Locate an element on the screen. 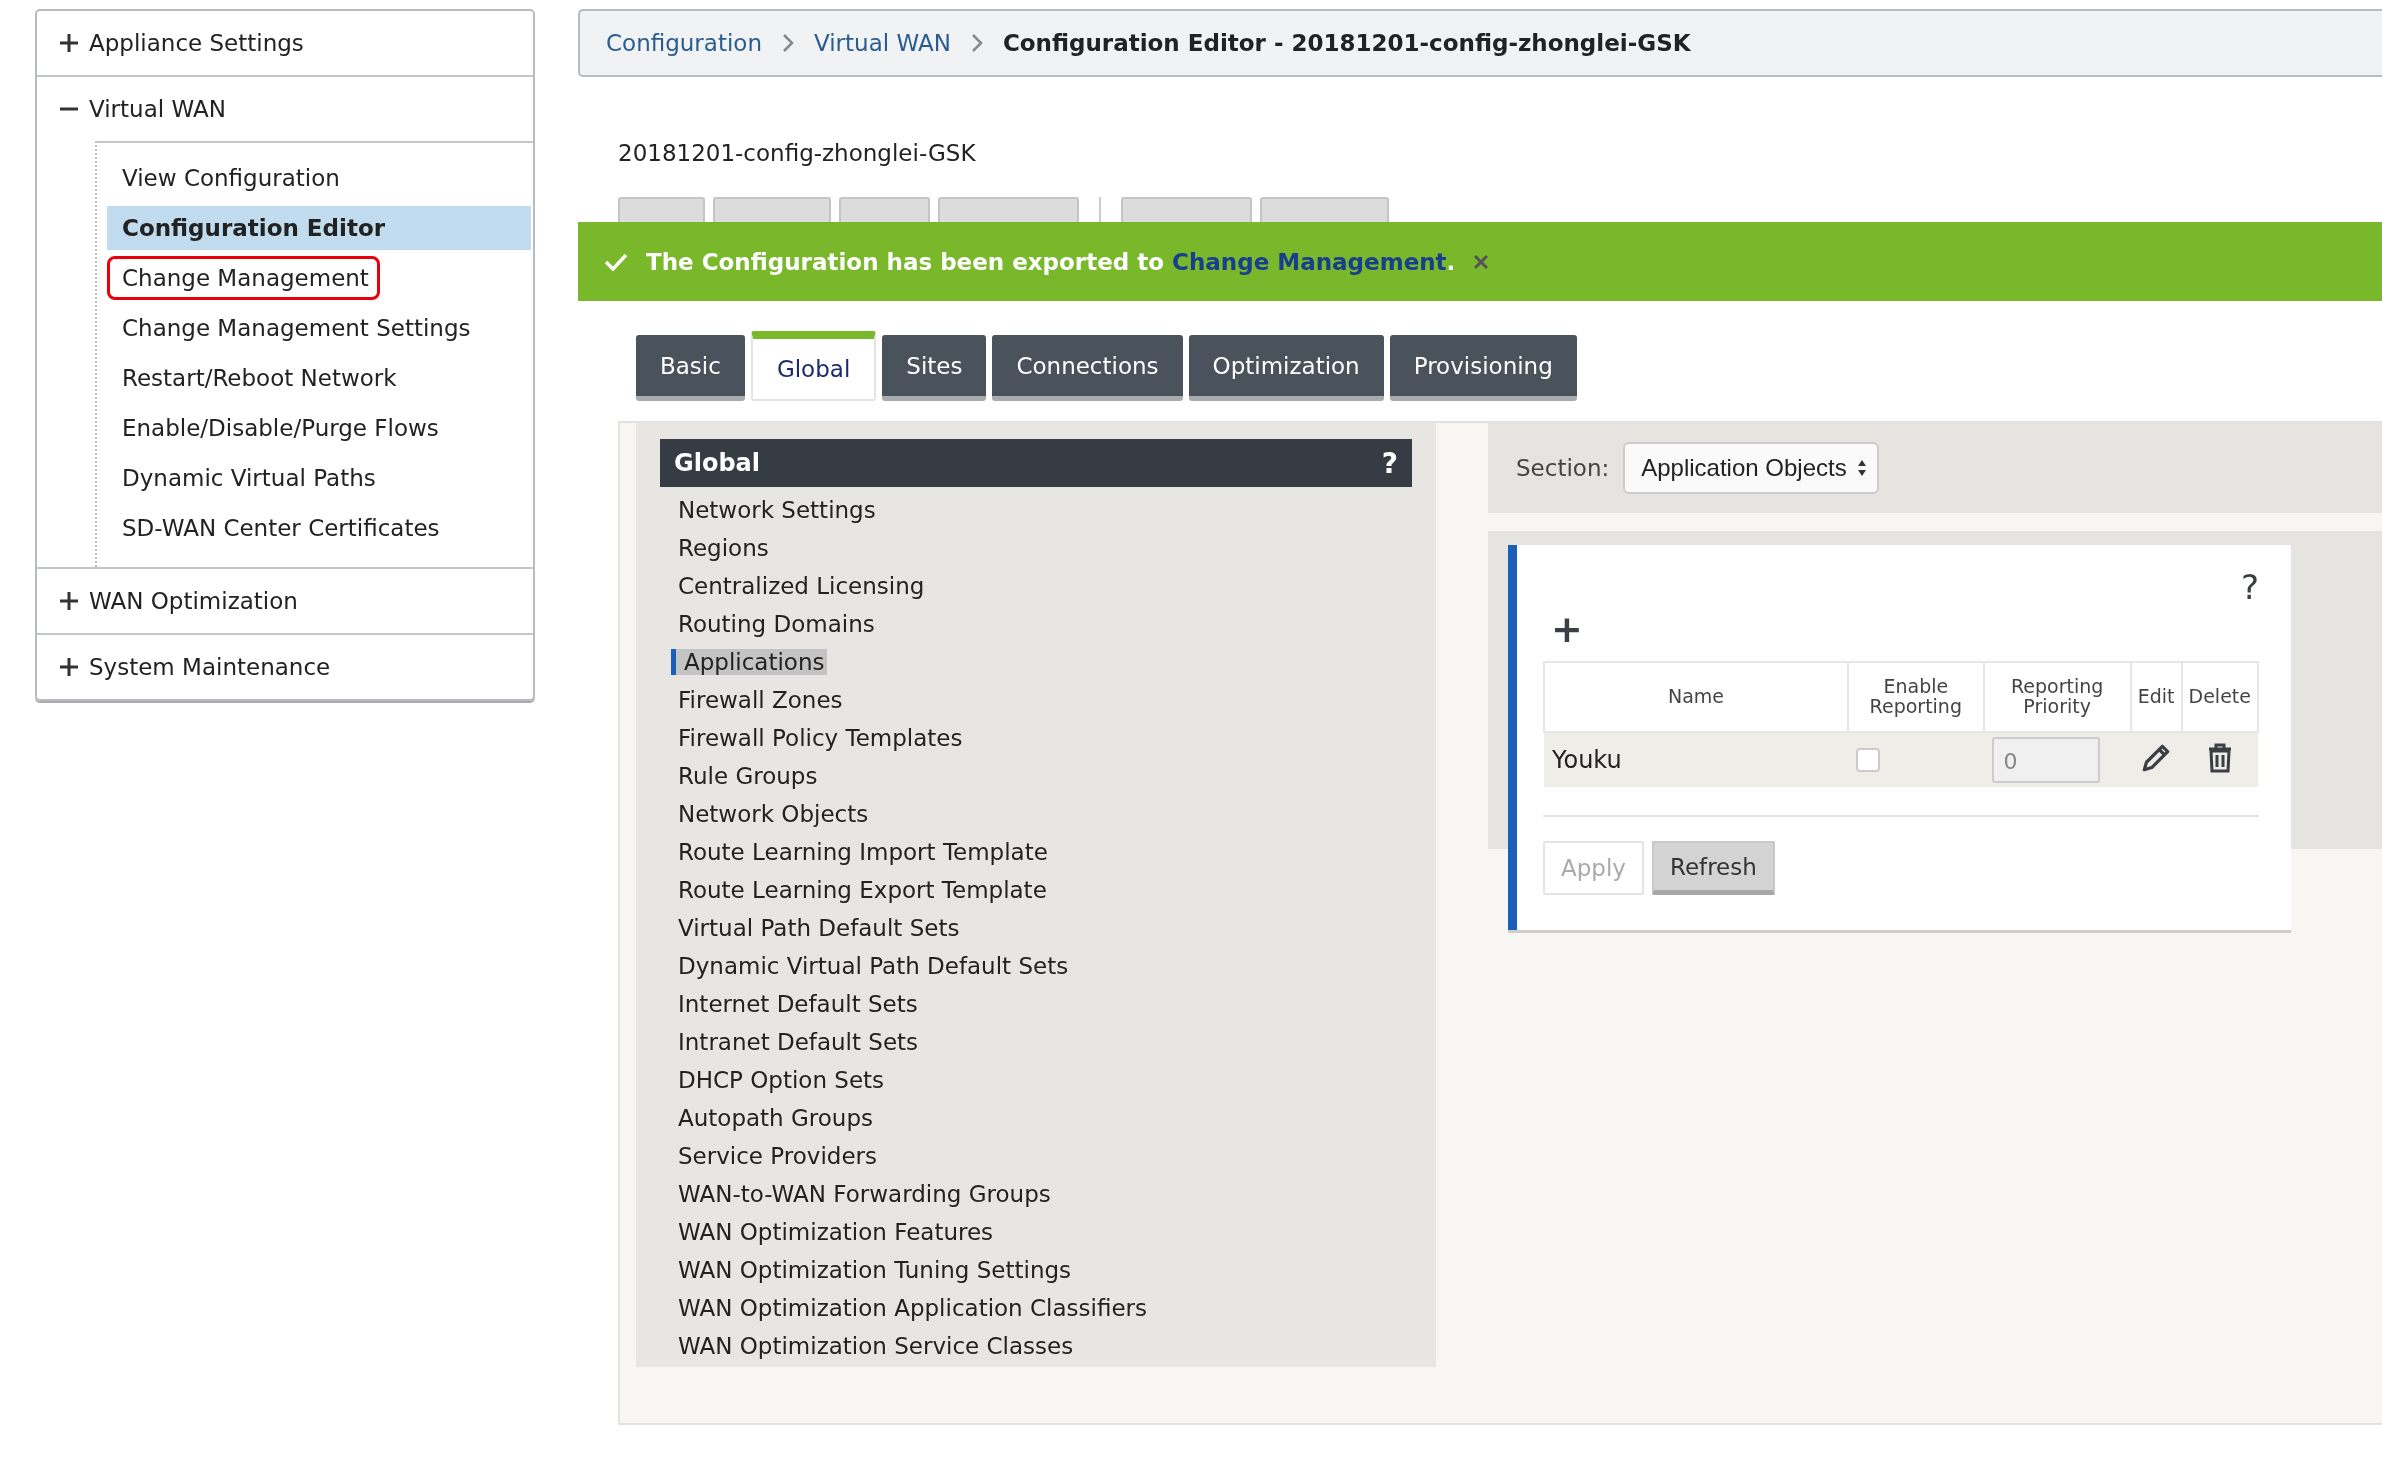 This screenshot has width=2382, height=1470. tab: Sites is located at coordinates (934, 368).